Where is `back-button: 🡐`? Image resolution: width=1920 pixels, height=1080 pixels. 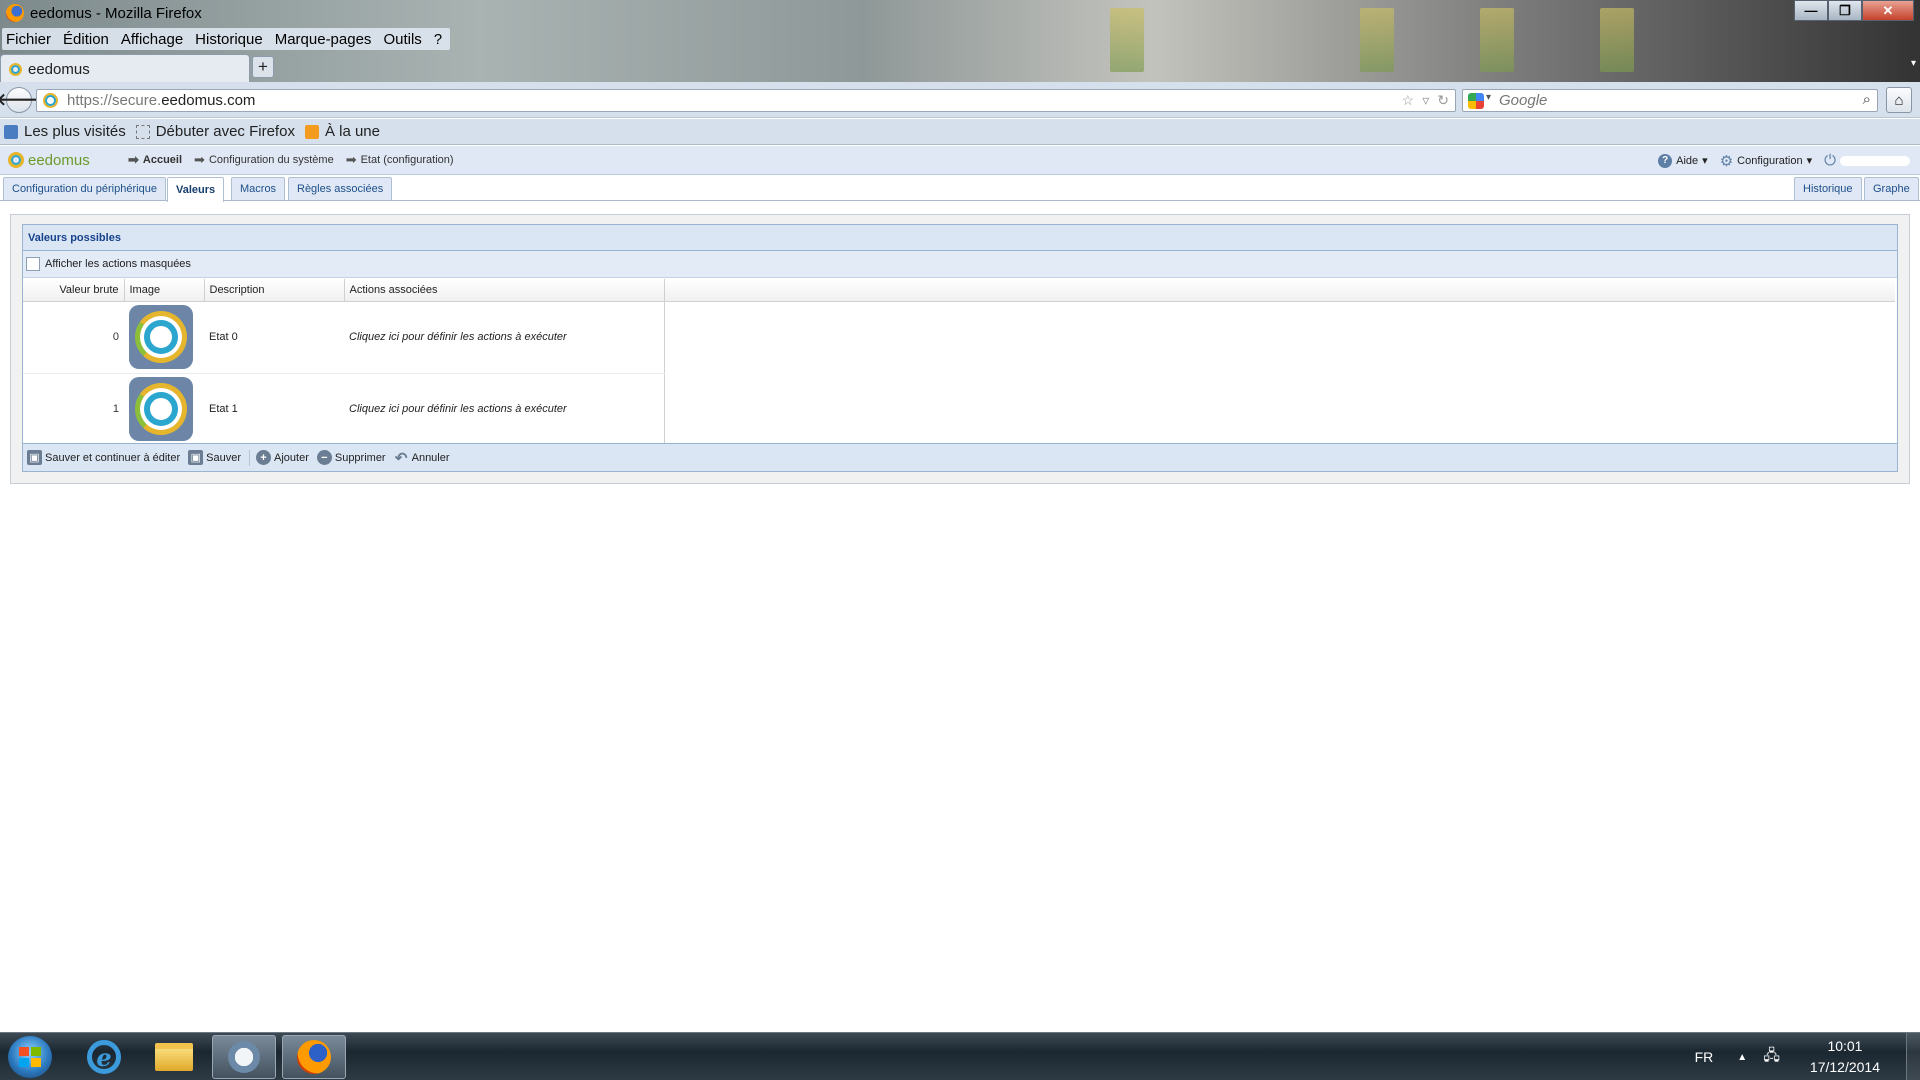
back-button: 🡐 is located at coordinates (21, 100).